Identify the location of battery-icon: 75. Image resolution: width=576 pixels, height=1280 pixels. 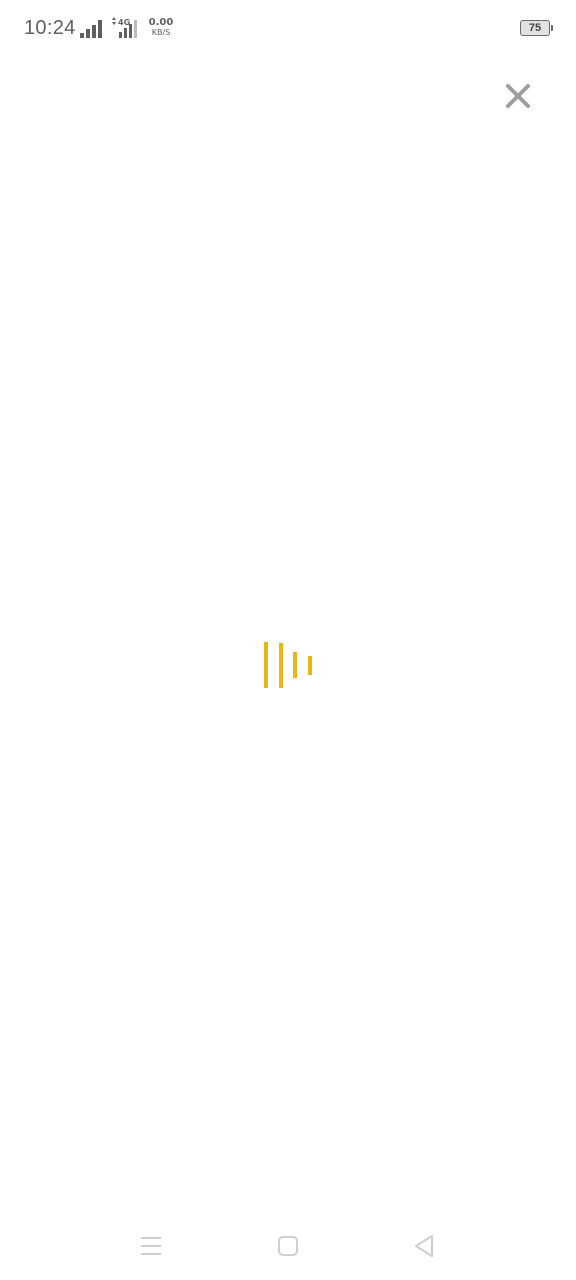
(537, 28).